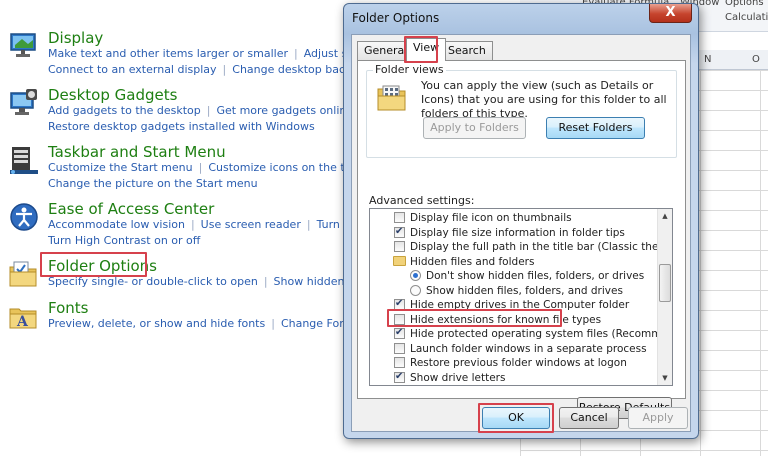  What do you see at coordinates (68, 308) in the screenshot?
I see `cp-title-fonts: Fonts` at bounding box center [68, 308].